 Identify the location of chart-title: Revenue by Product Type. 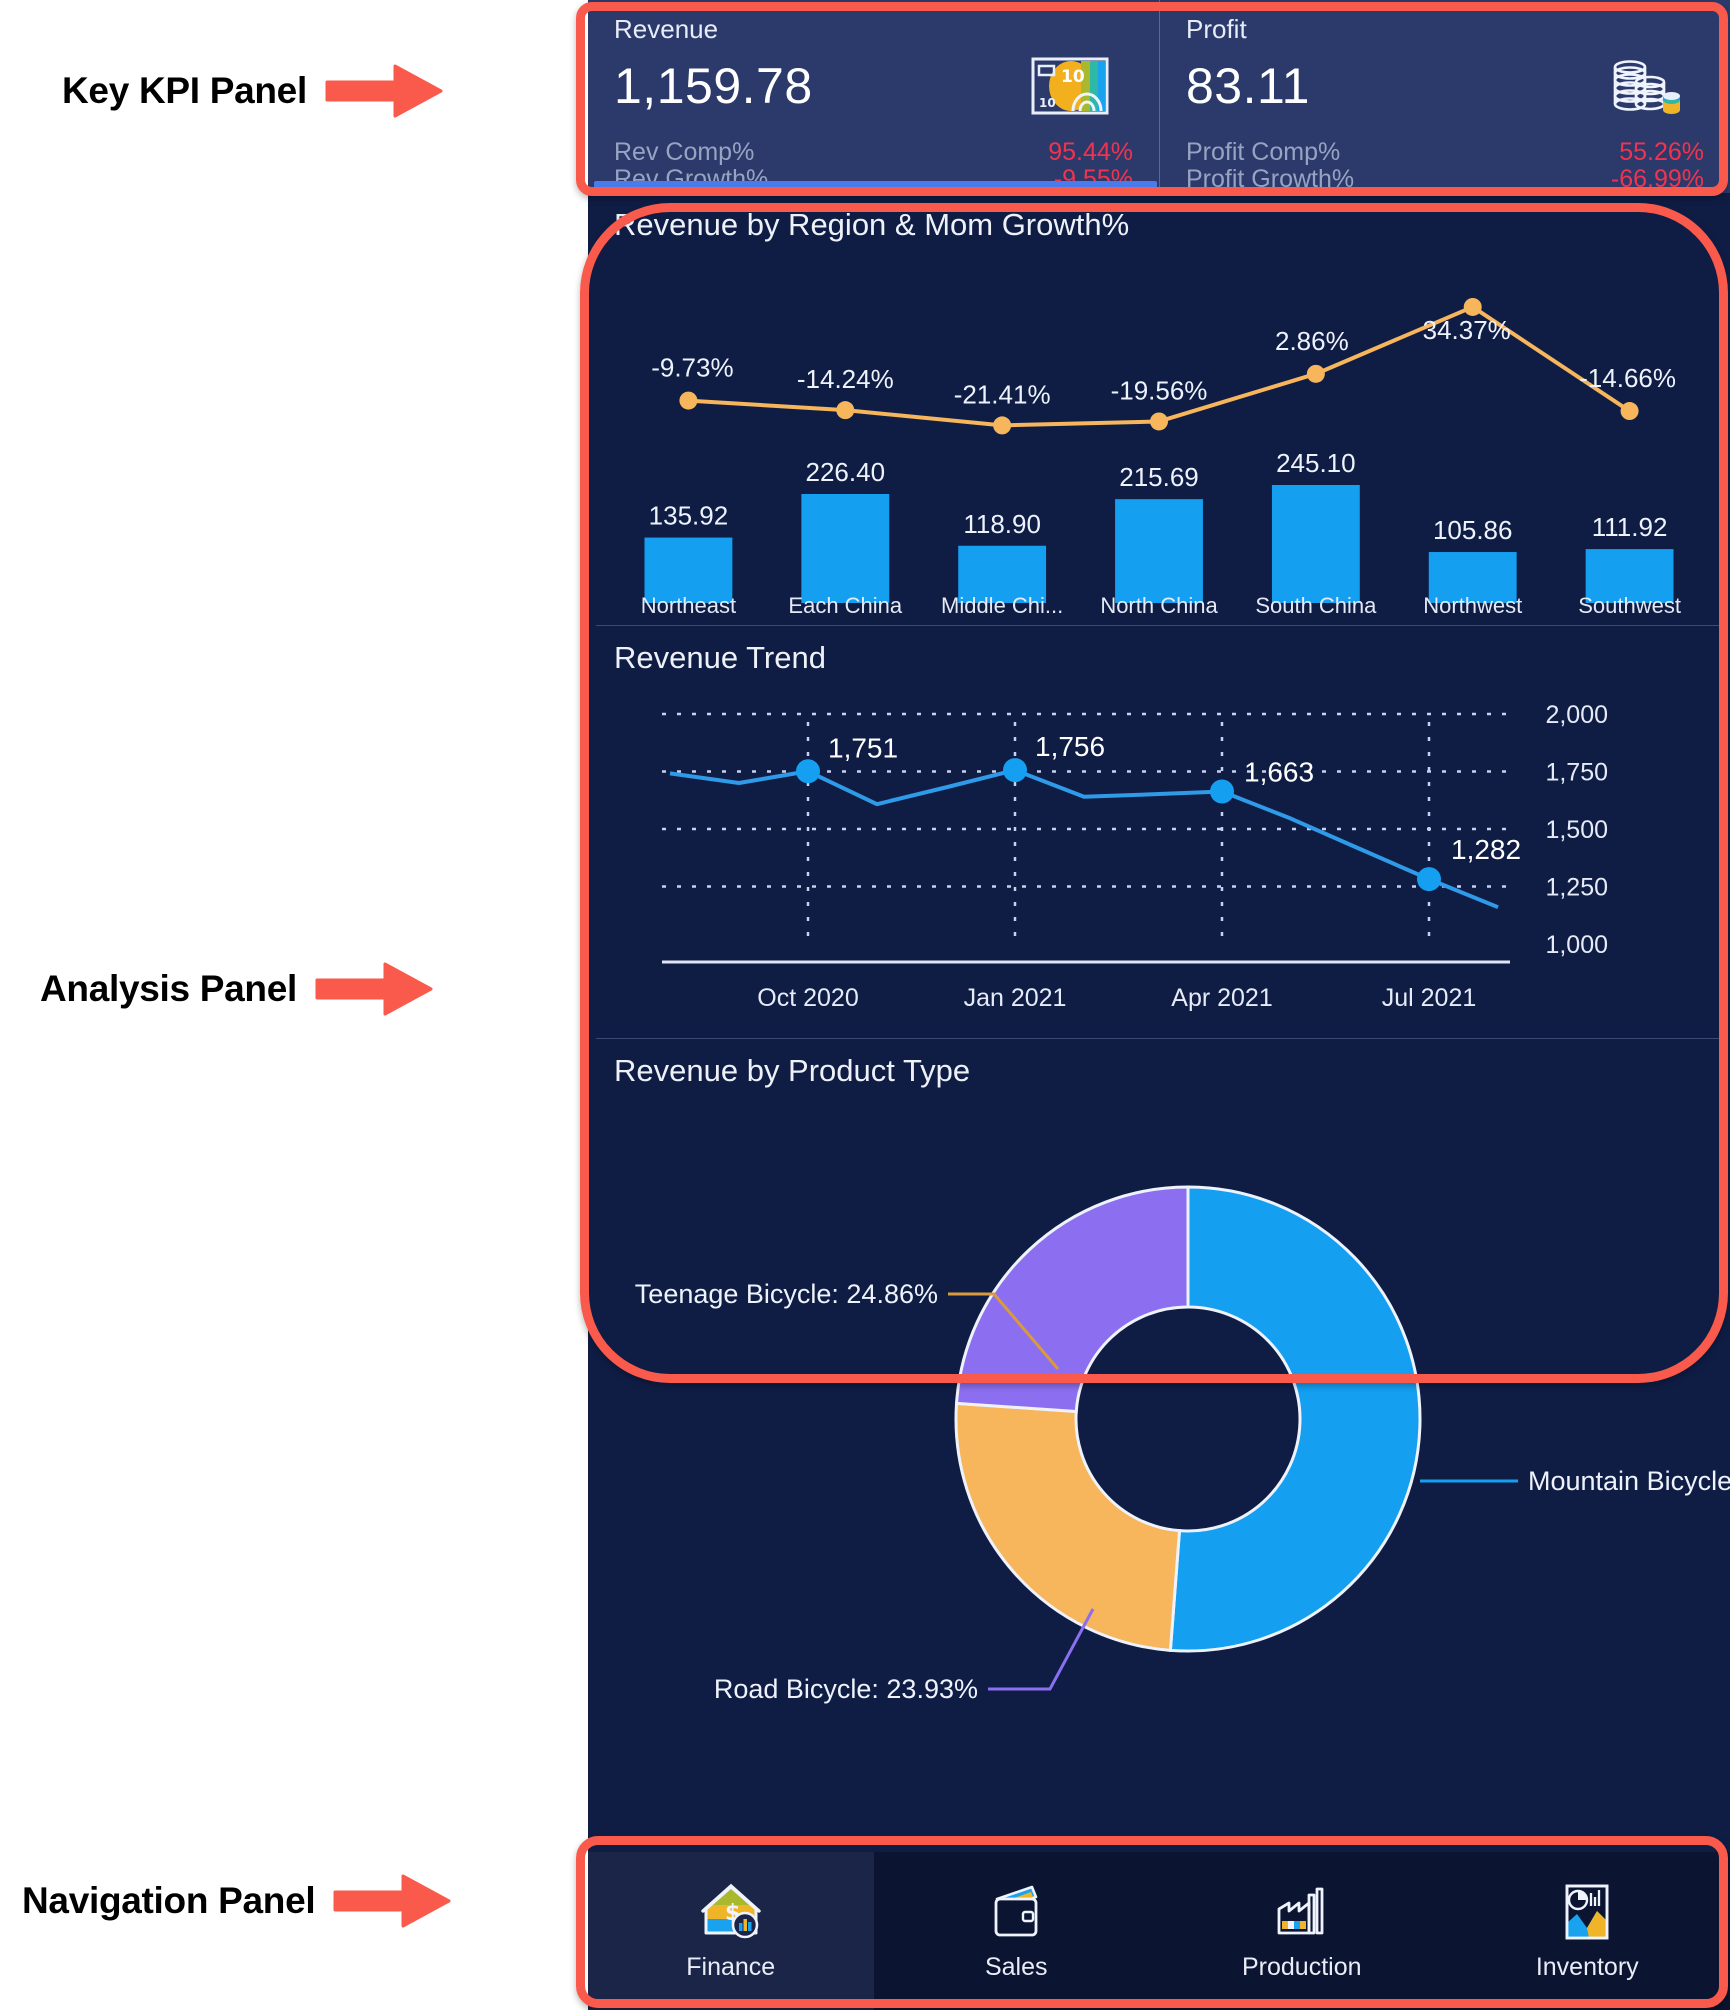
(792, 1070).